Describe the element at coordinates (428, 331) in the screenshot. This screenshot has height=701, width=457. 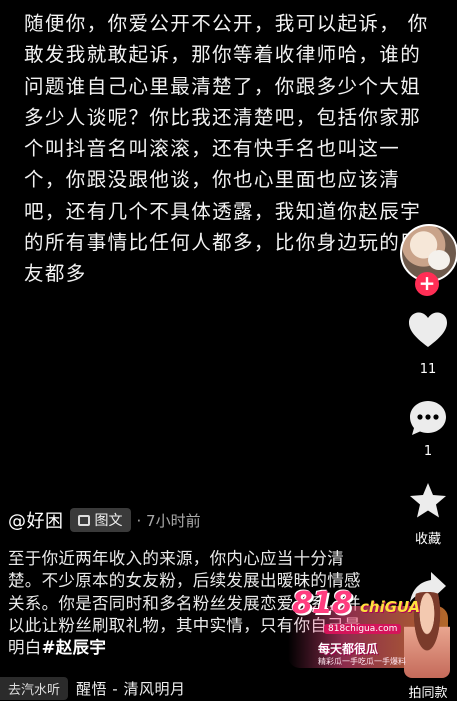
I see `heart-icon` at that location.